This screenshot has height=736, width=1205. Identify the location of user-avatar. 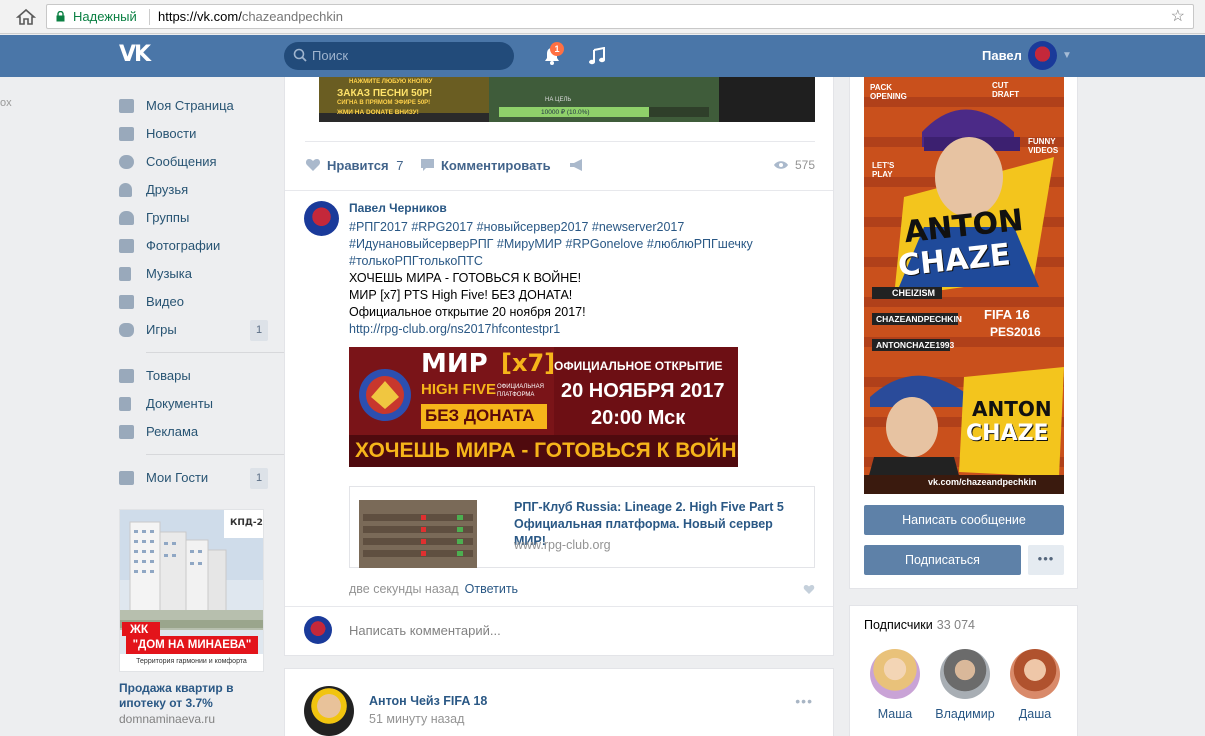
(1042, 55).